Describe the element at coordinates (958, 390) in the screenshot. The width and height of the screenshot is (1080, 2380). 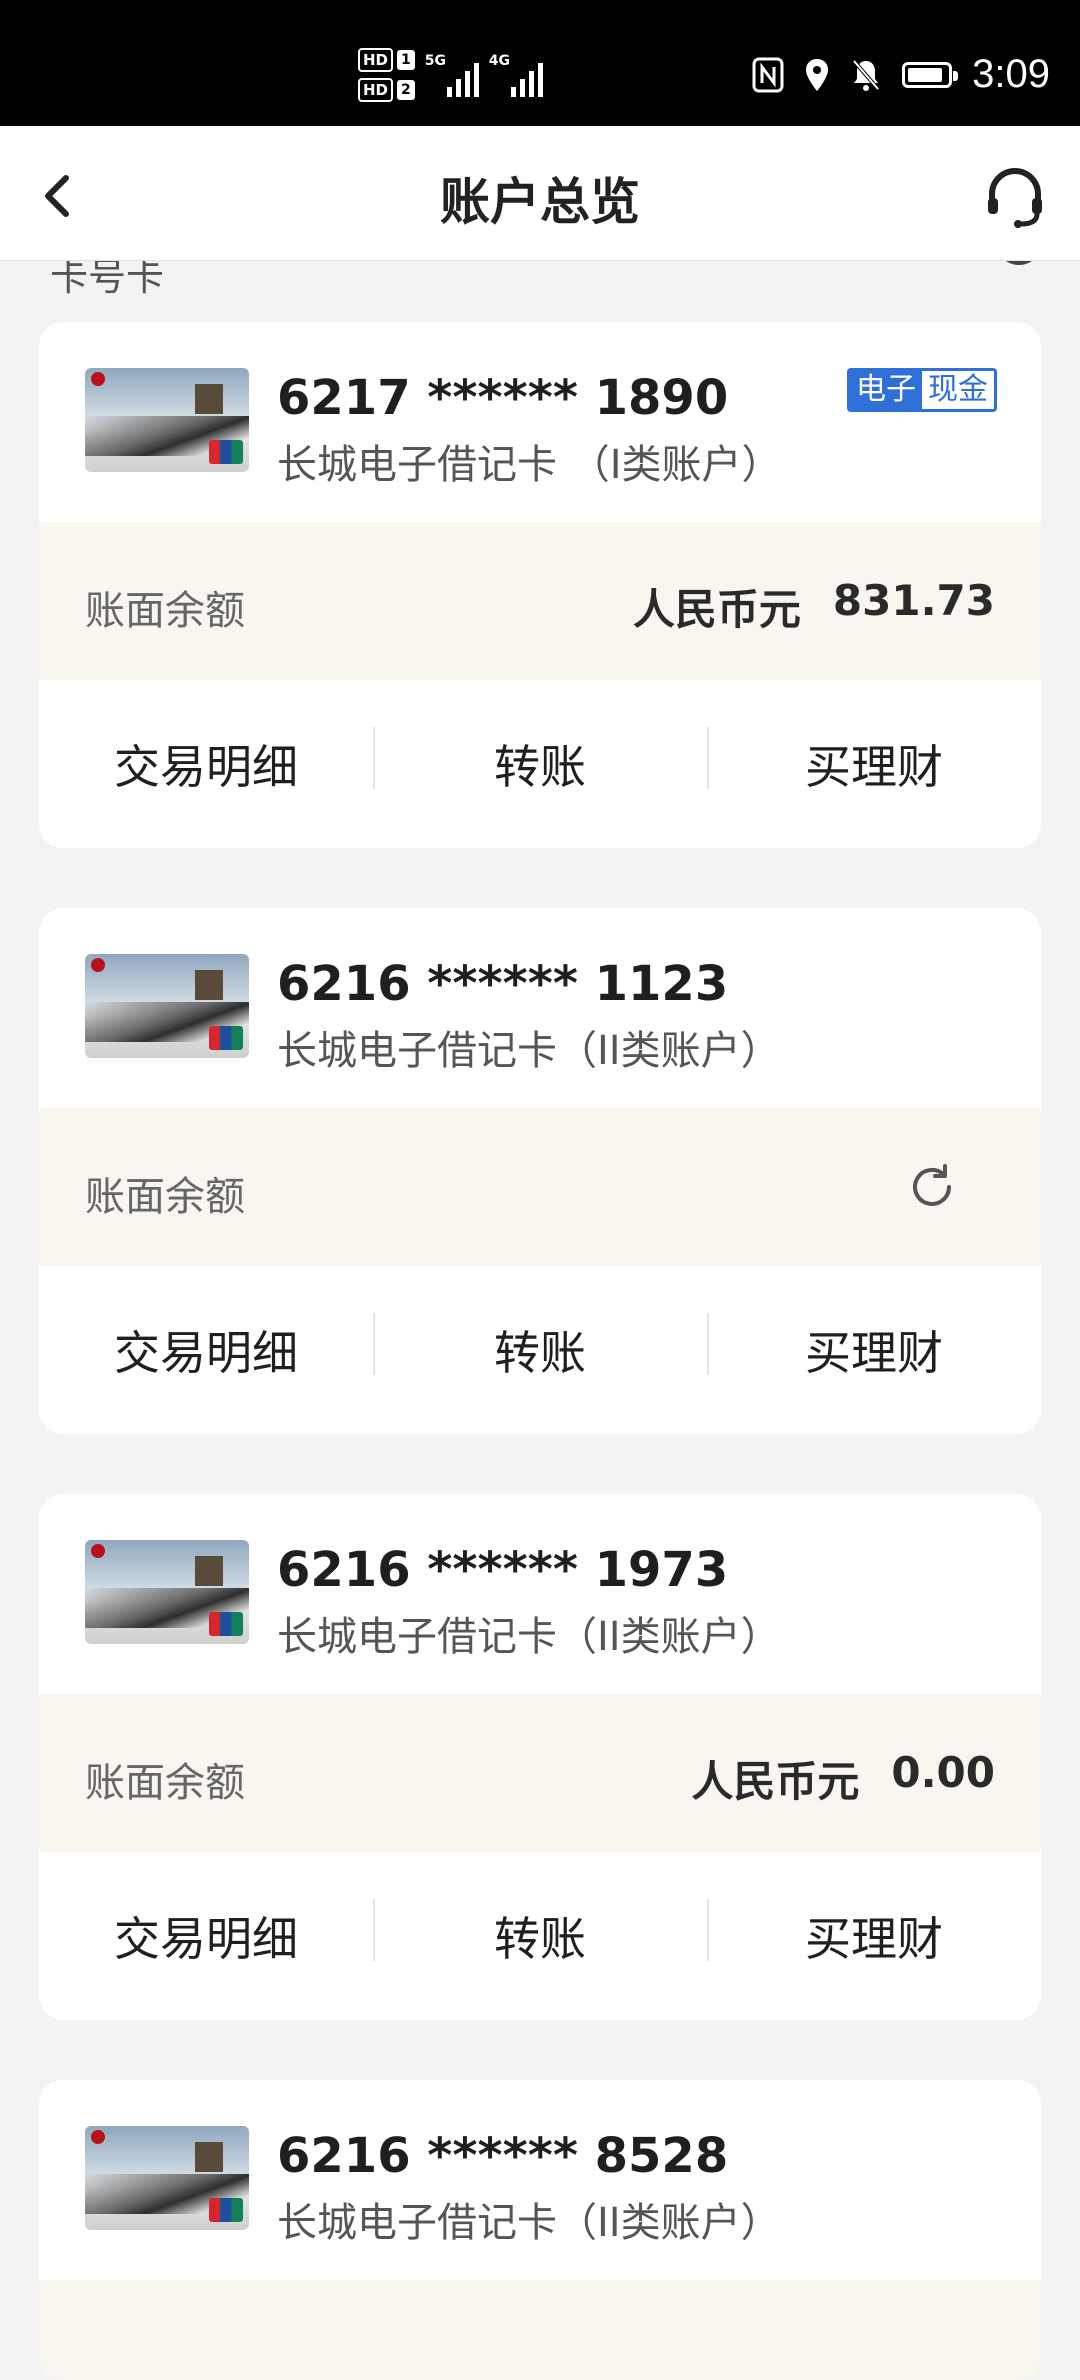
I see `badge-right-label: 现金` at that location.